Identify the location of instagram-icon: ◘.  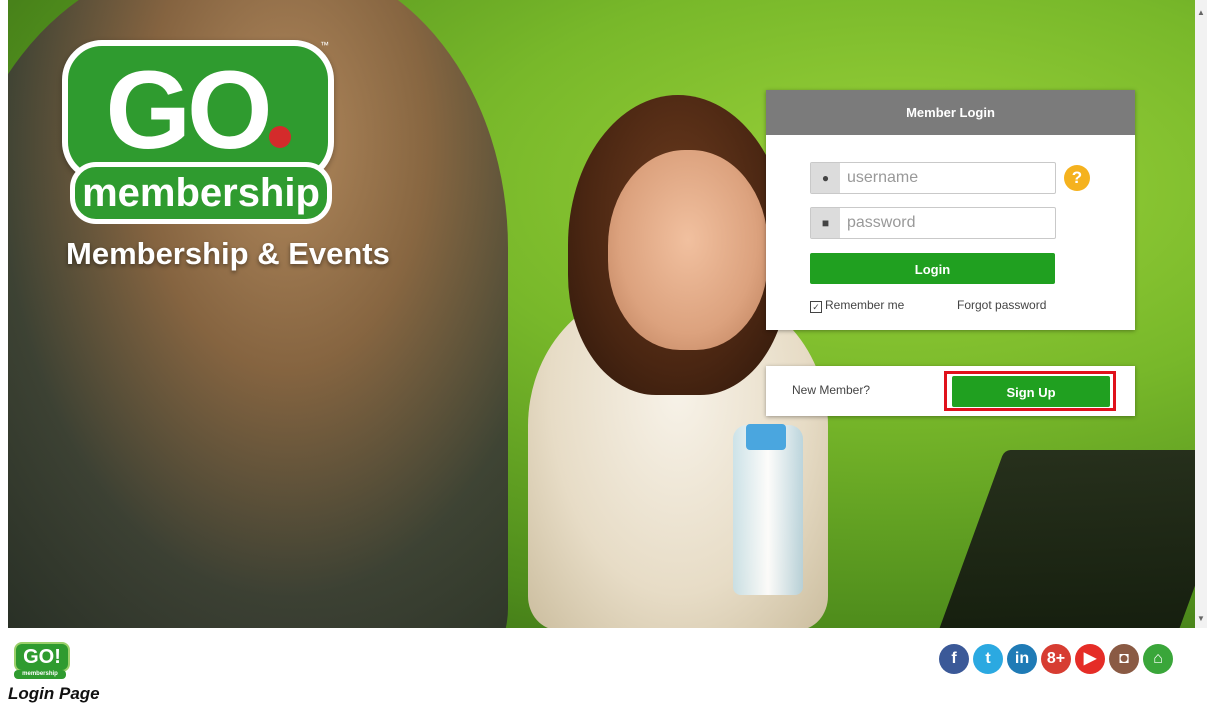
(1124, 659).